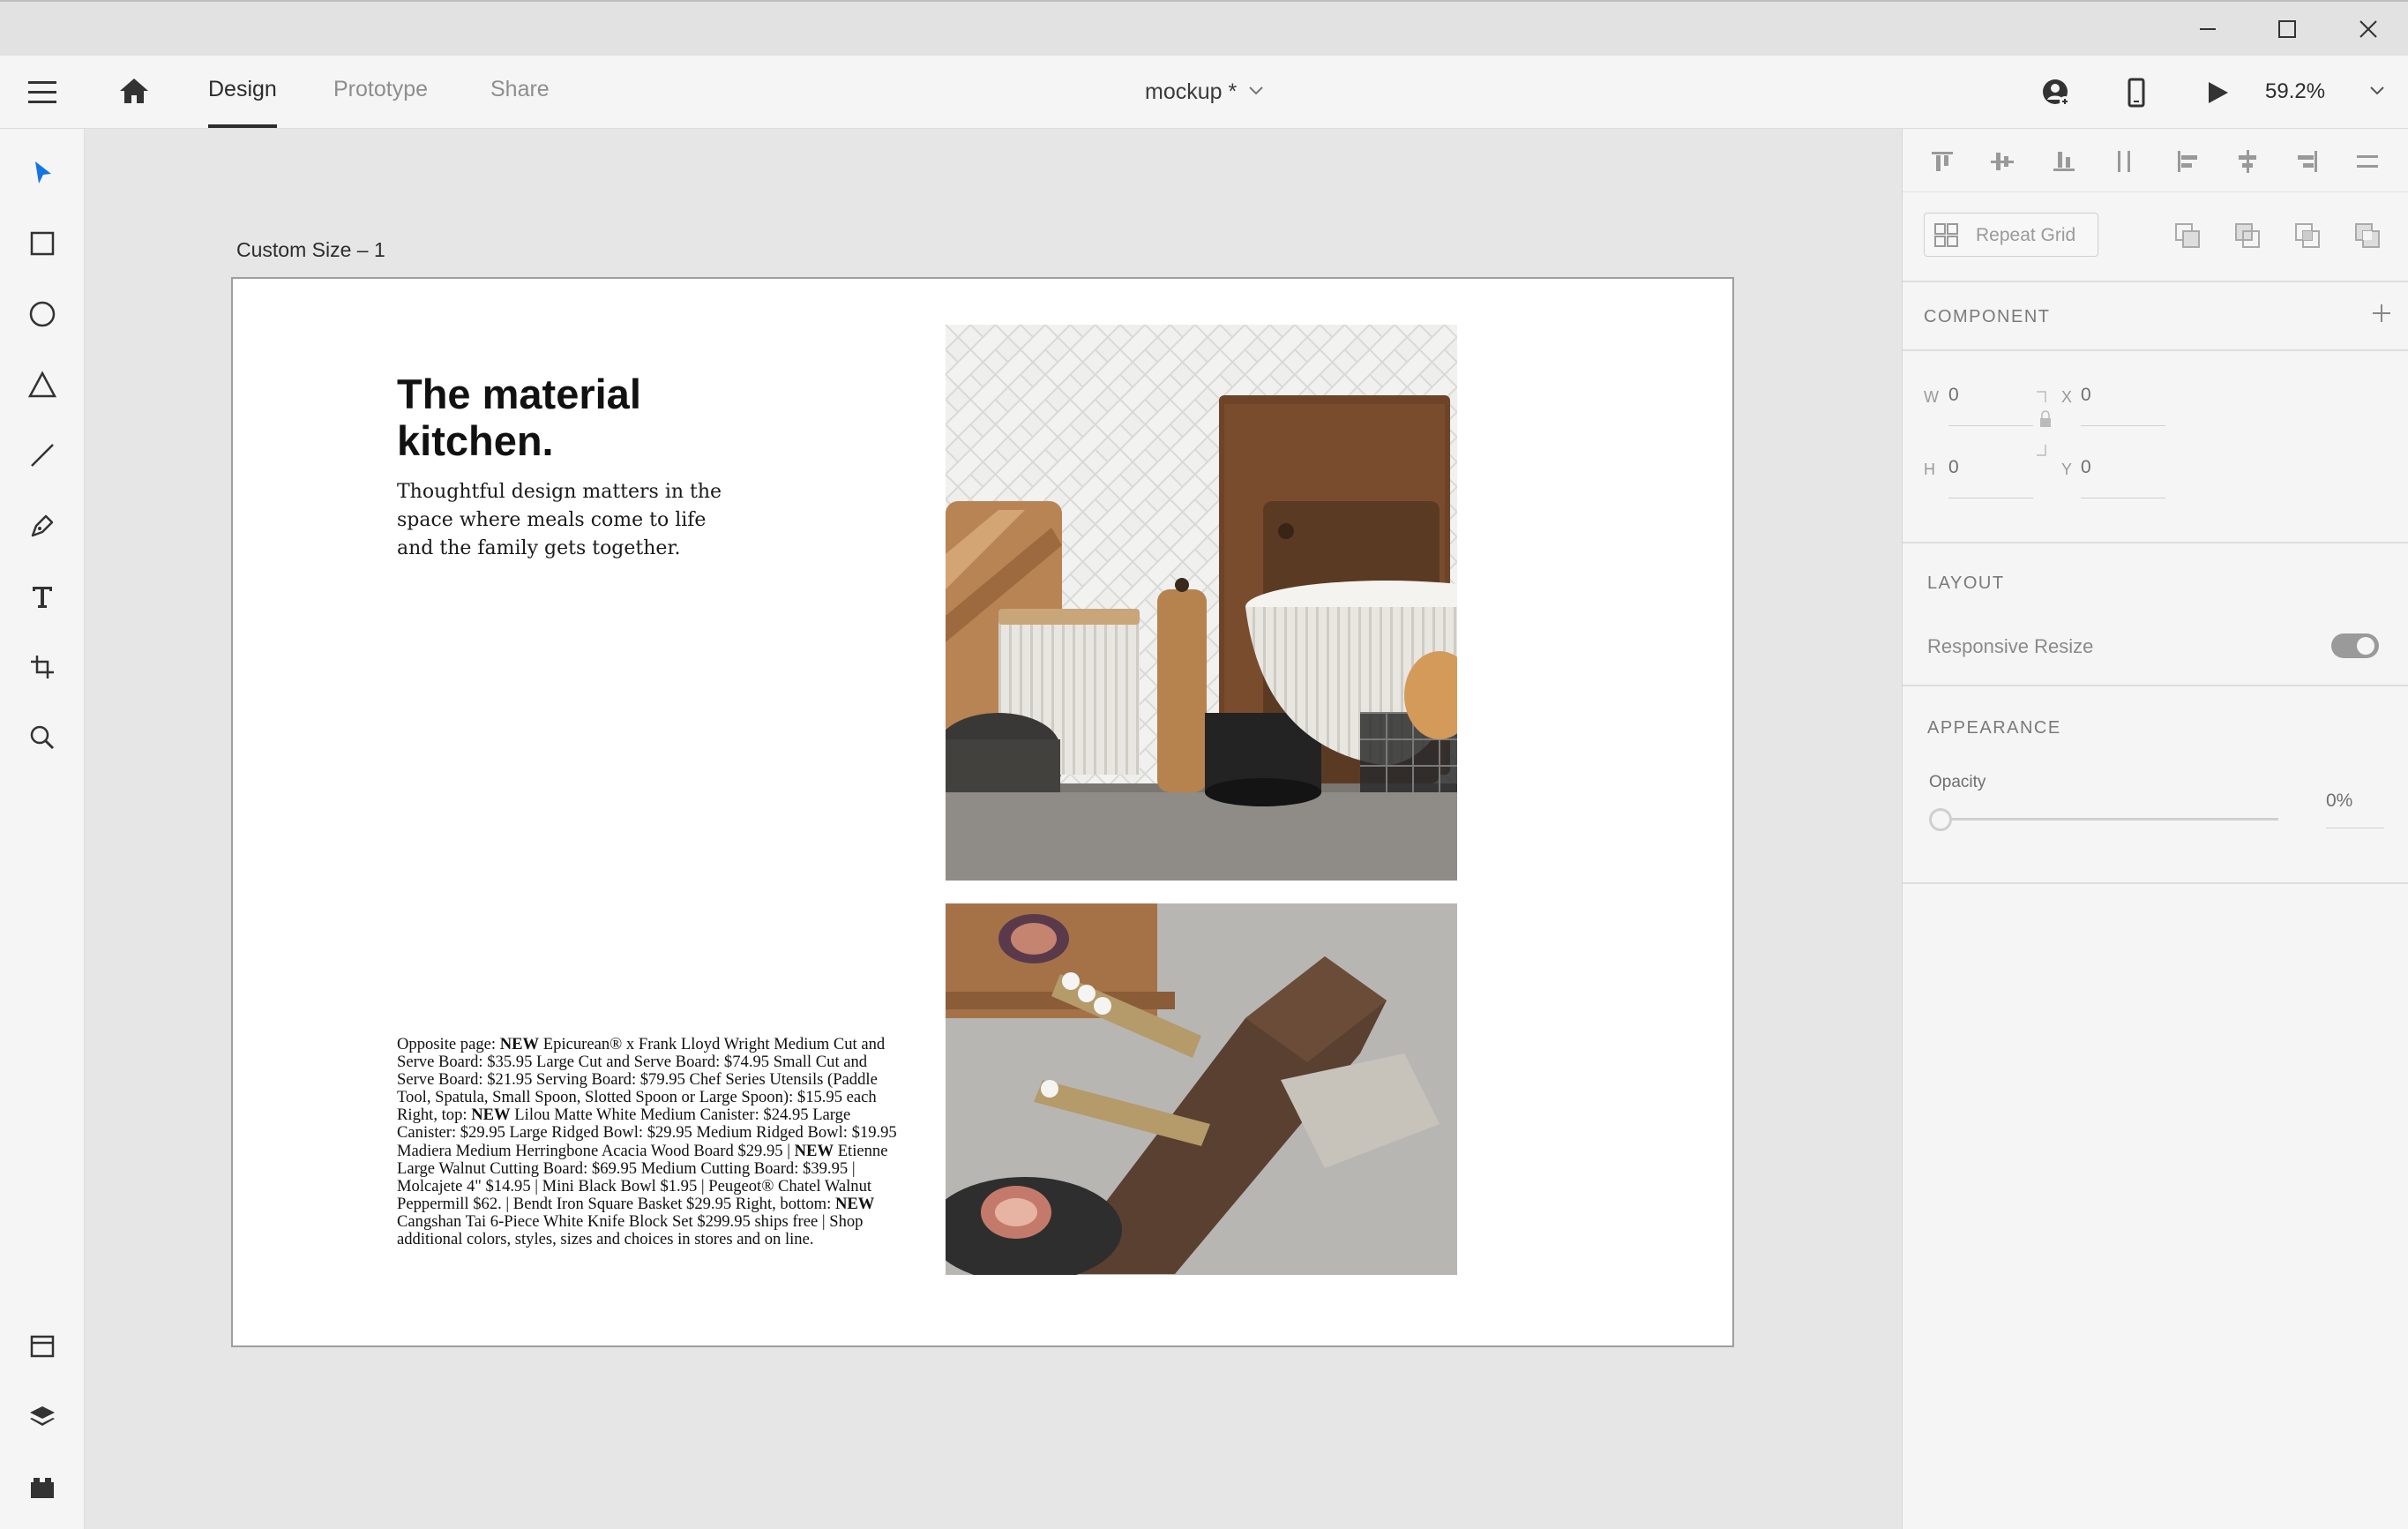 The image size is (2408, 1529). I want to click on opacity-value: 0%, so click(2339, 801).